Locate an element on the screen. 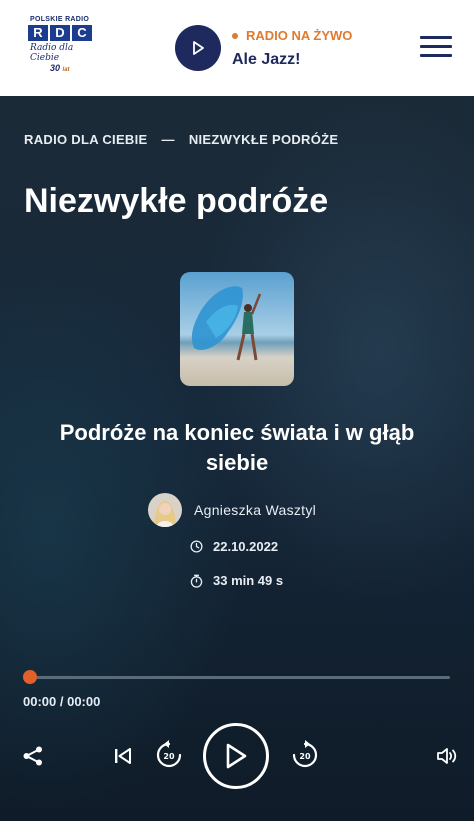  live-radio-label: RADIO NA ŻYWO is located at coordinates (292, 35).